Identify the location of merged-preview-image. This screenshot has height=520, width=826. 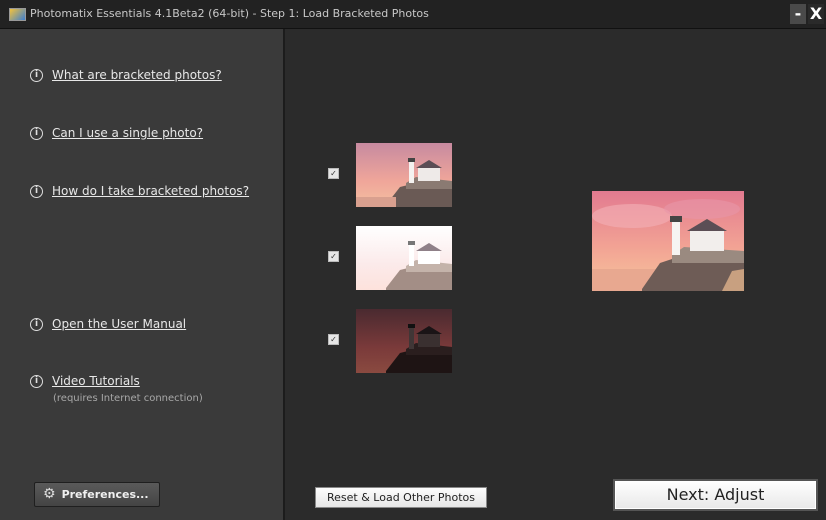
(668, 241).